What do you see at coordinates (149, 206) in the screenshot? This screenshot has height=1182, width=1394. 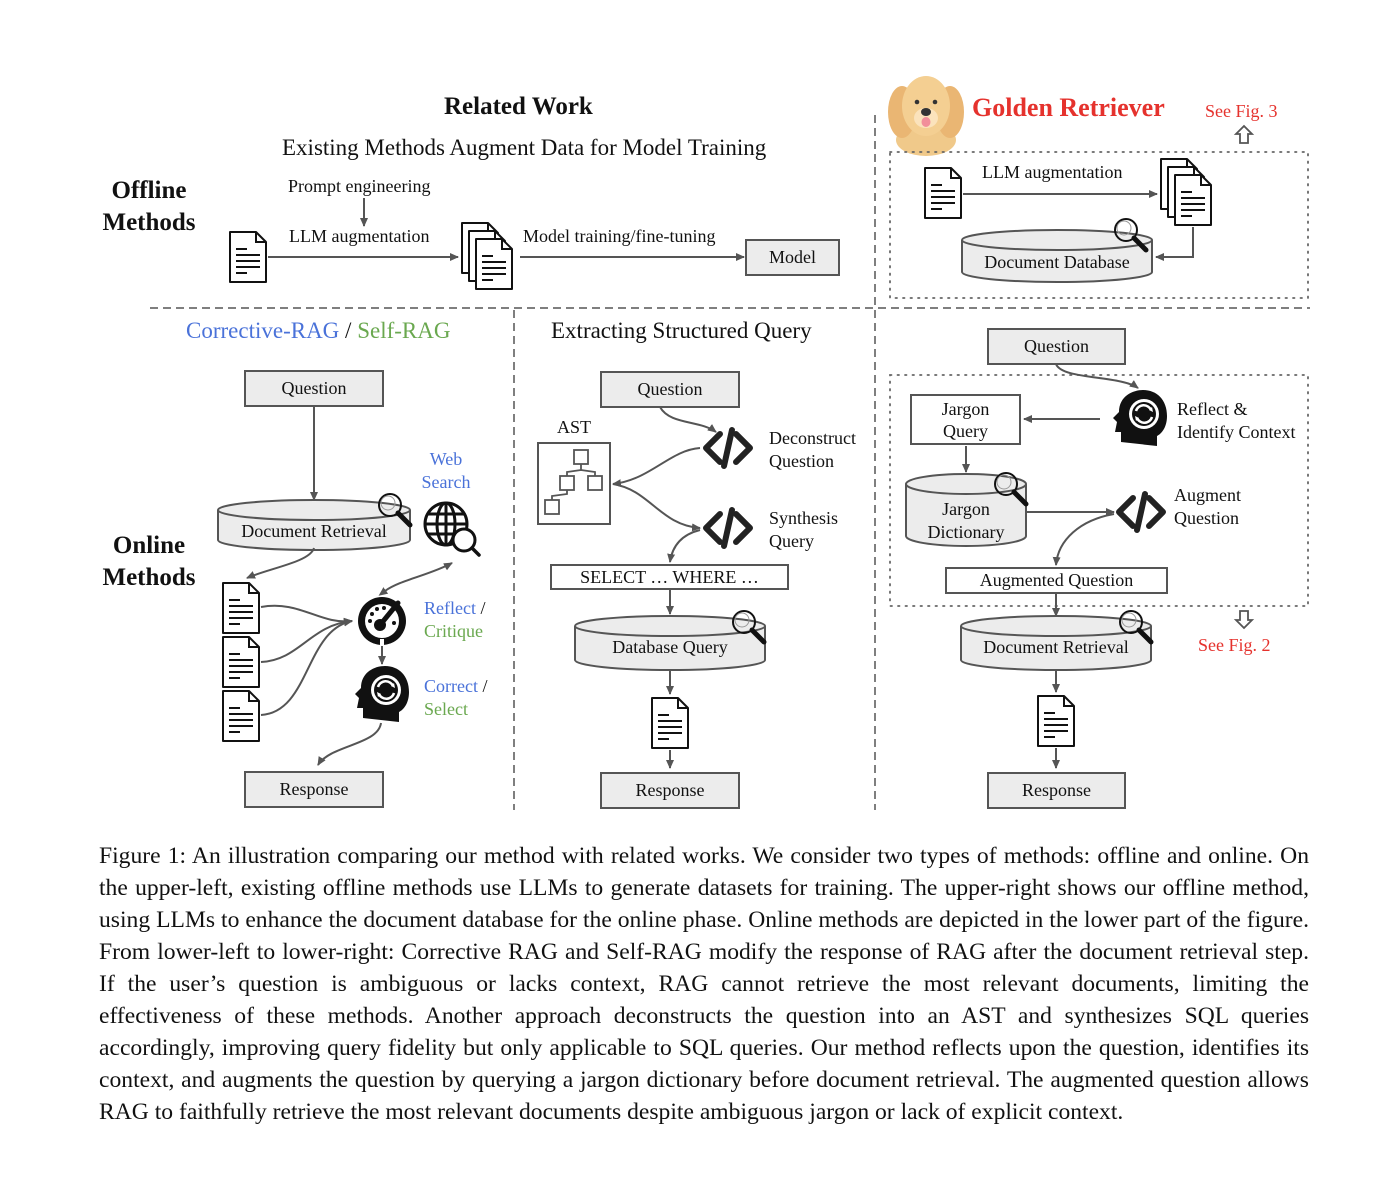 I see `offline-methods-label: Offline Methods` at bounding box center [149, 206].